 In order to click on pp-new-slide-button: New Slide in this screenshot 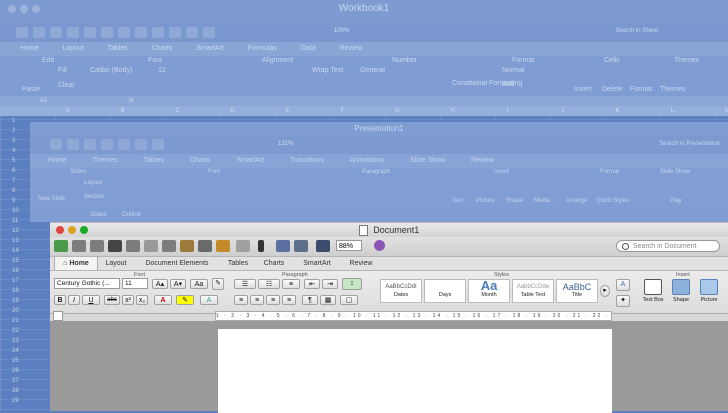, I will do `click(51, 199)`.